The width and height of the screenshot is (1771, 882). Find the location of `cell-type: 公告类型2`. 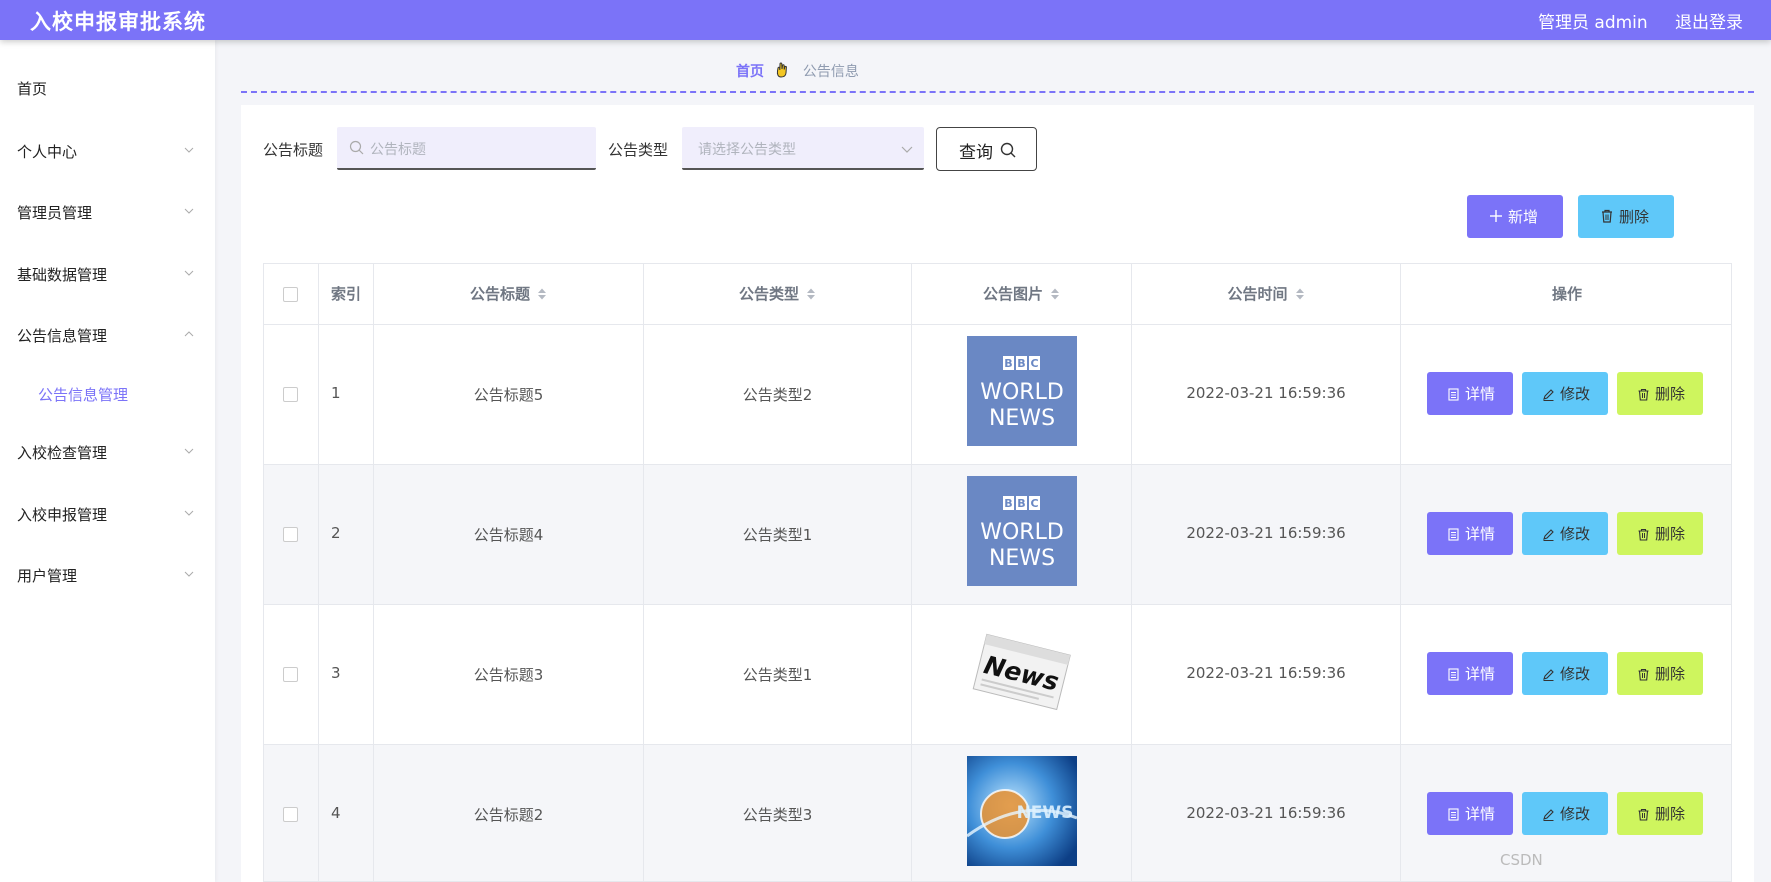

cell-type: 公告类型2 is located at coordinates (778, 395).